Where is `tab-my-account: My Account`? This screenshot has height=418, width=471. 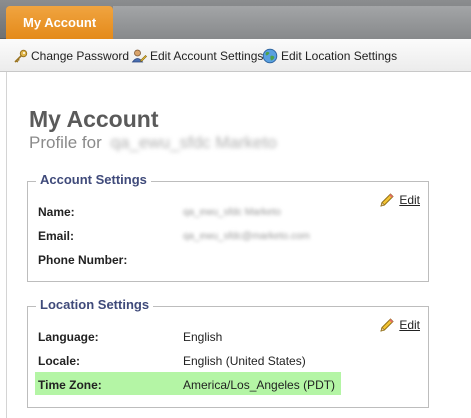
tab-my-account: My Account is located at coordinates (59, 22).